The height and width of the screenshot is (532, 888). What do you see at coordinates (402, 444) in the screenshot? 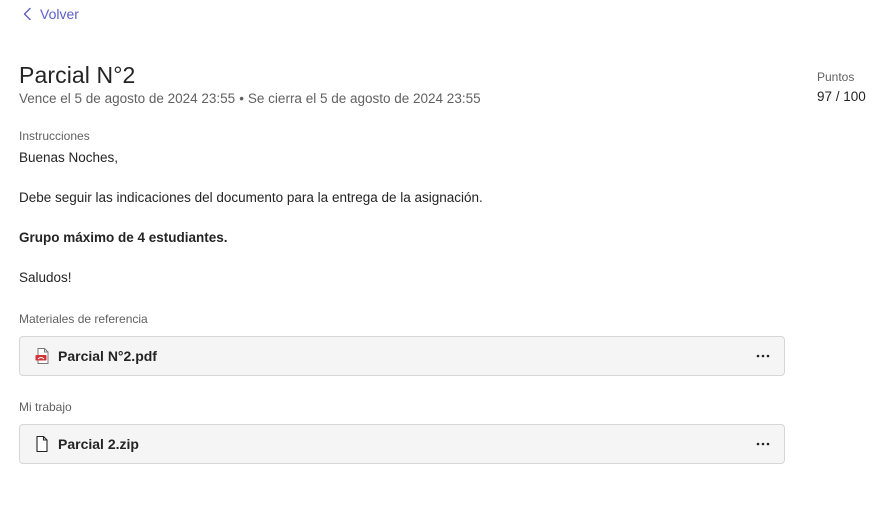
I see `my-work-file-card: Parcial 2.zip` at bounding box center [402, 444].